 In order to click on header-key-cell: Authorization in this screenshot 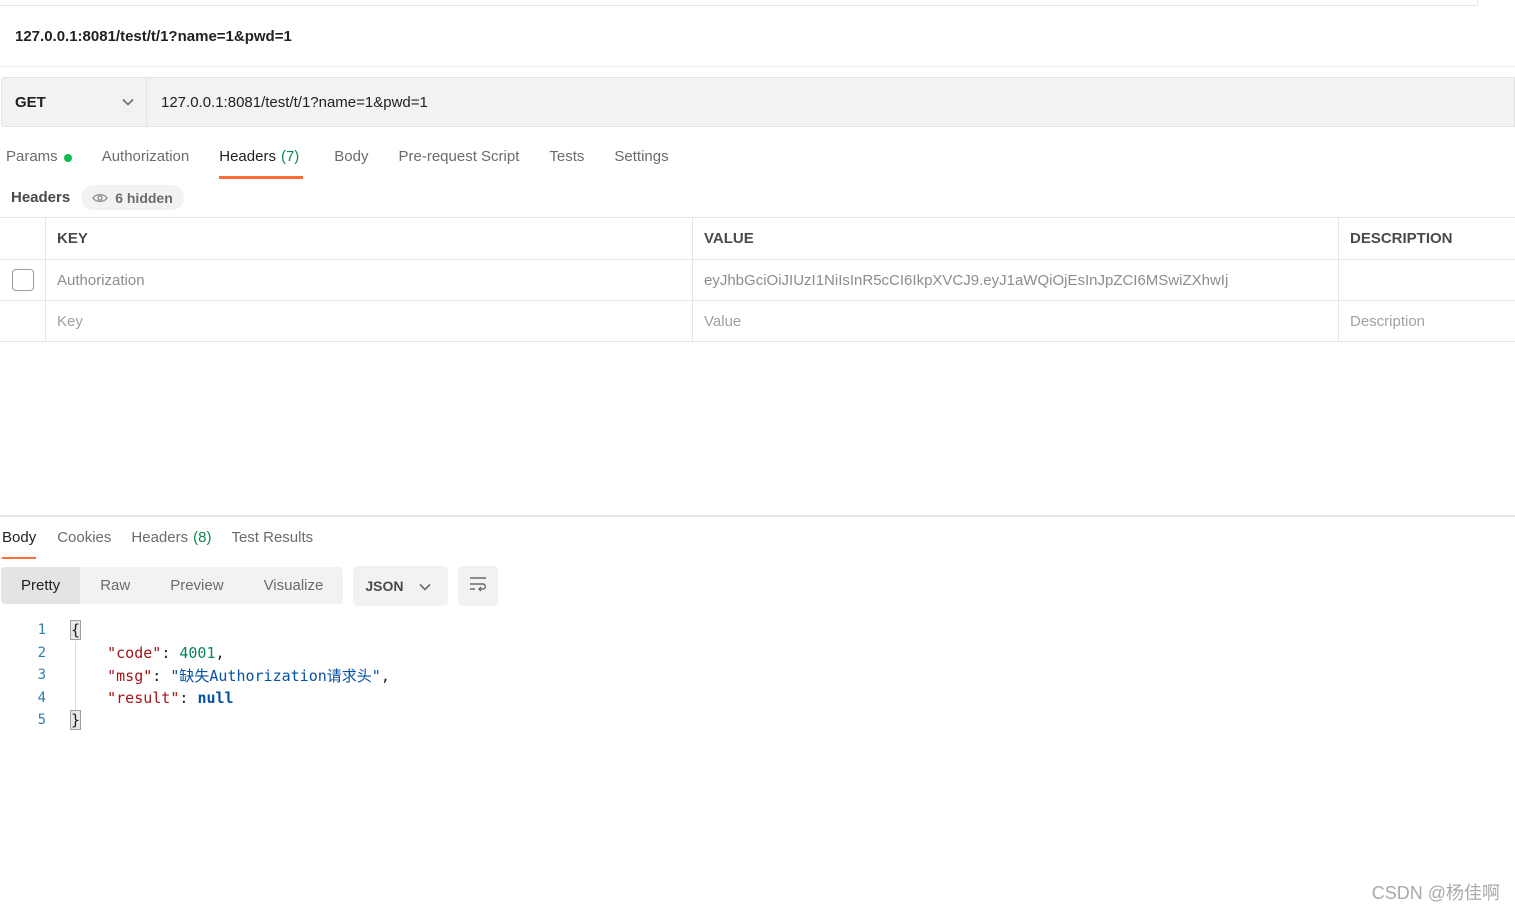, I will do `click(369, 280)`.